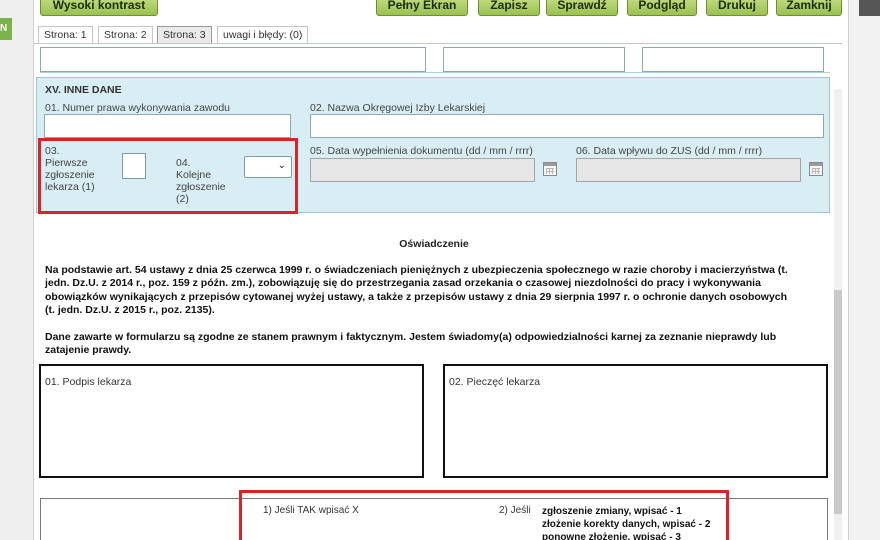 This screenshot has height=540, width=880. What do you see at coordinates (183, 163) in the screenshot?
I see `next-registration-number: 04.` at bounding box center [183, 163].